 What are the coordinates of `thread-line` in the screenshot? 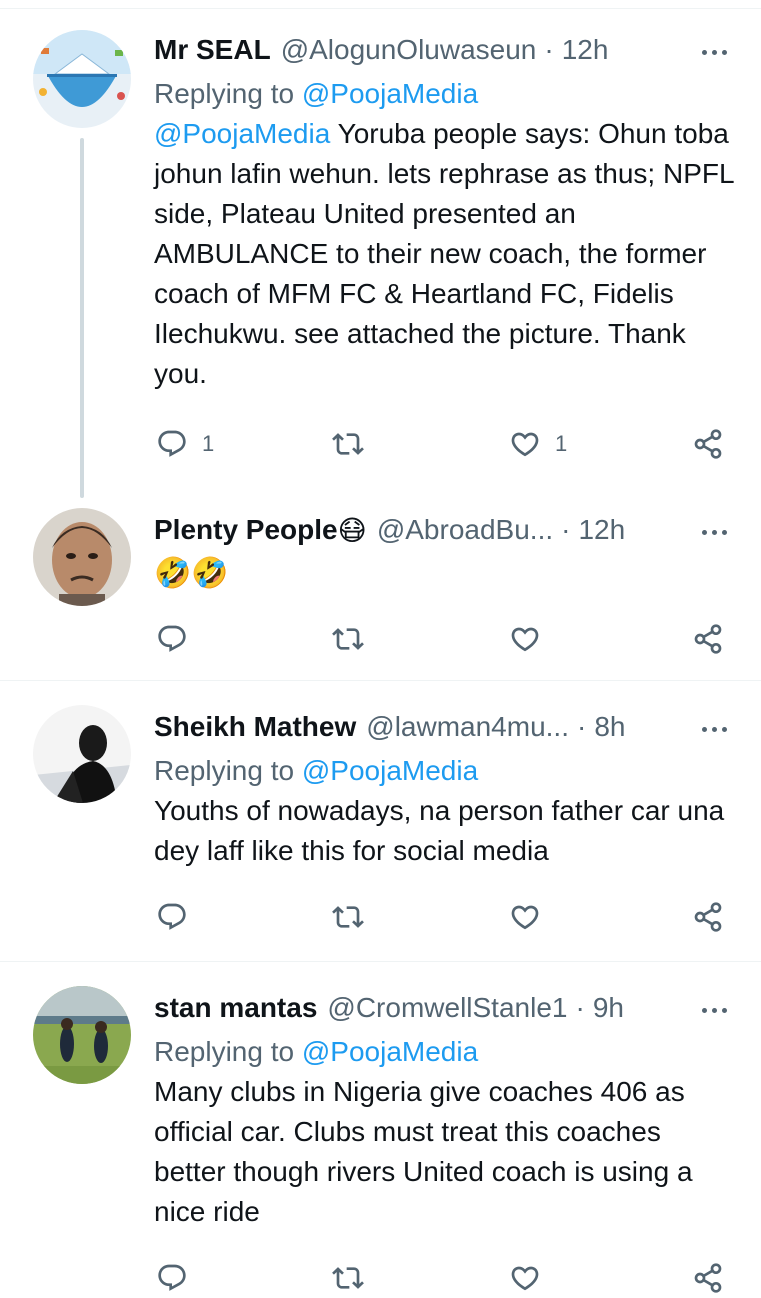 It's located at (82, 318).